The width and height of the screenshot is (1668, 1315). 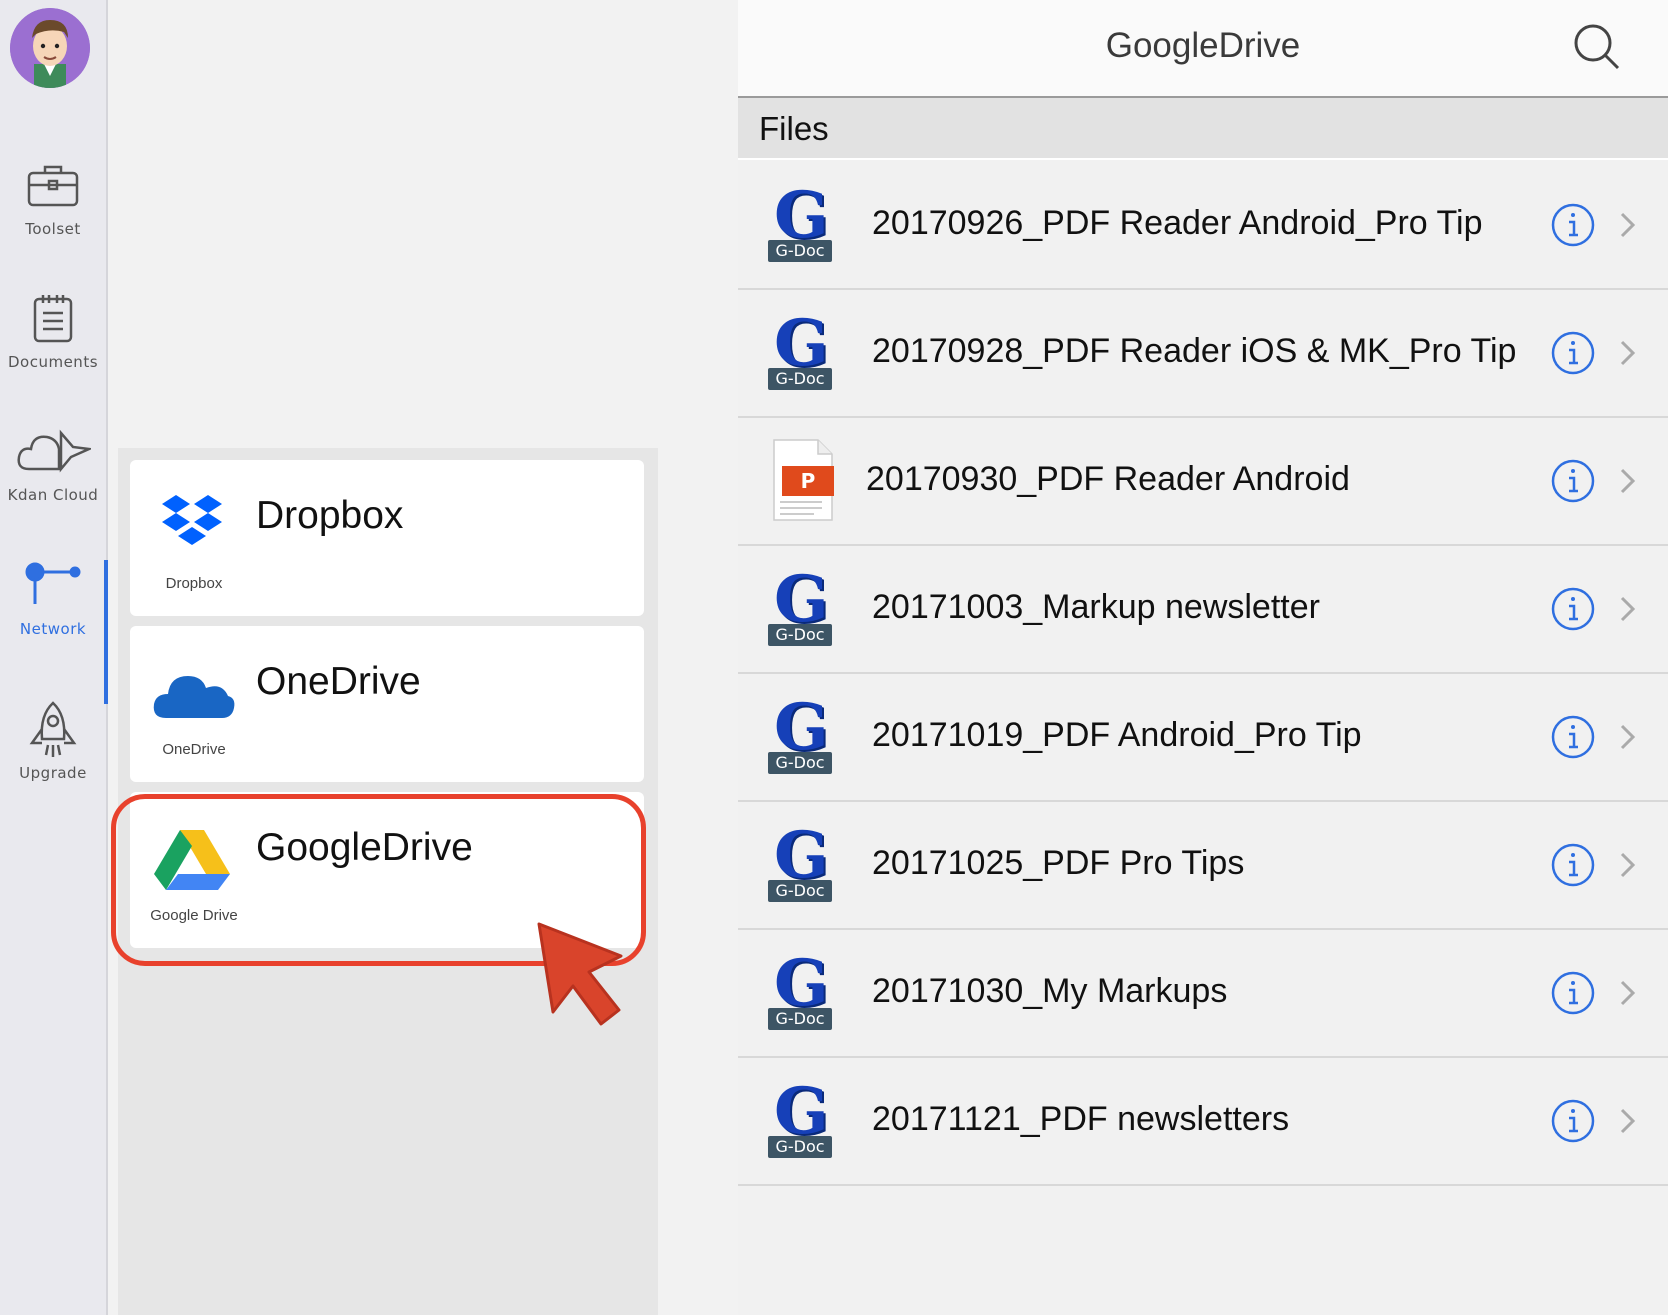 I want to click on rail-item-label: Upgrade, so click(x=53, y=773).